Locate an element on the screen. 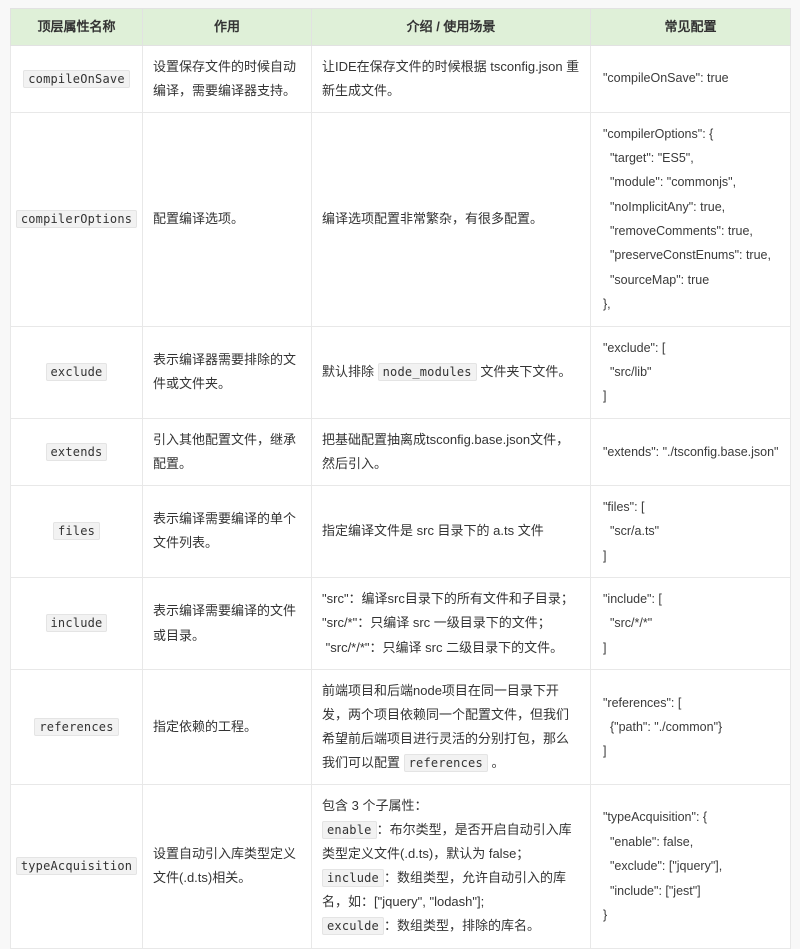 This screenshot has width=800, height=949. description-text: 。 is located at coordinates (496, 763).